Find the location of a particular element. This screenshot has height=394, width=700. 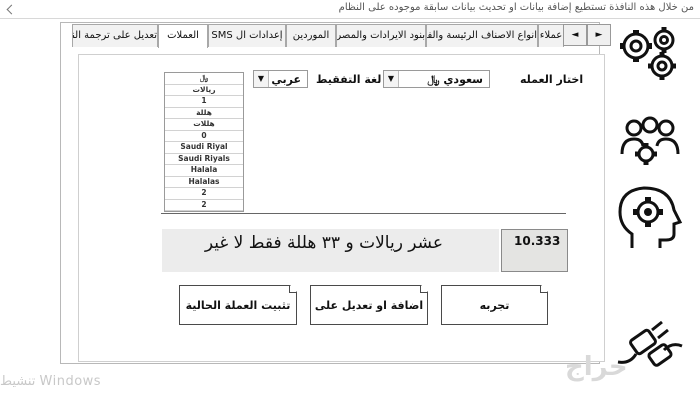

add-edit-currency-button: اضافة او تعديل على عمله is located at coordinates (369, 305).